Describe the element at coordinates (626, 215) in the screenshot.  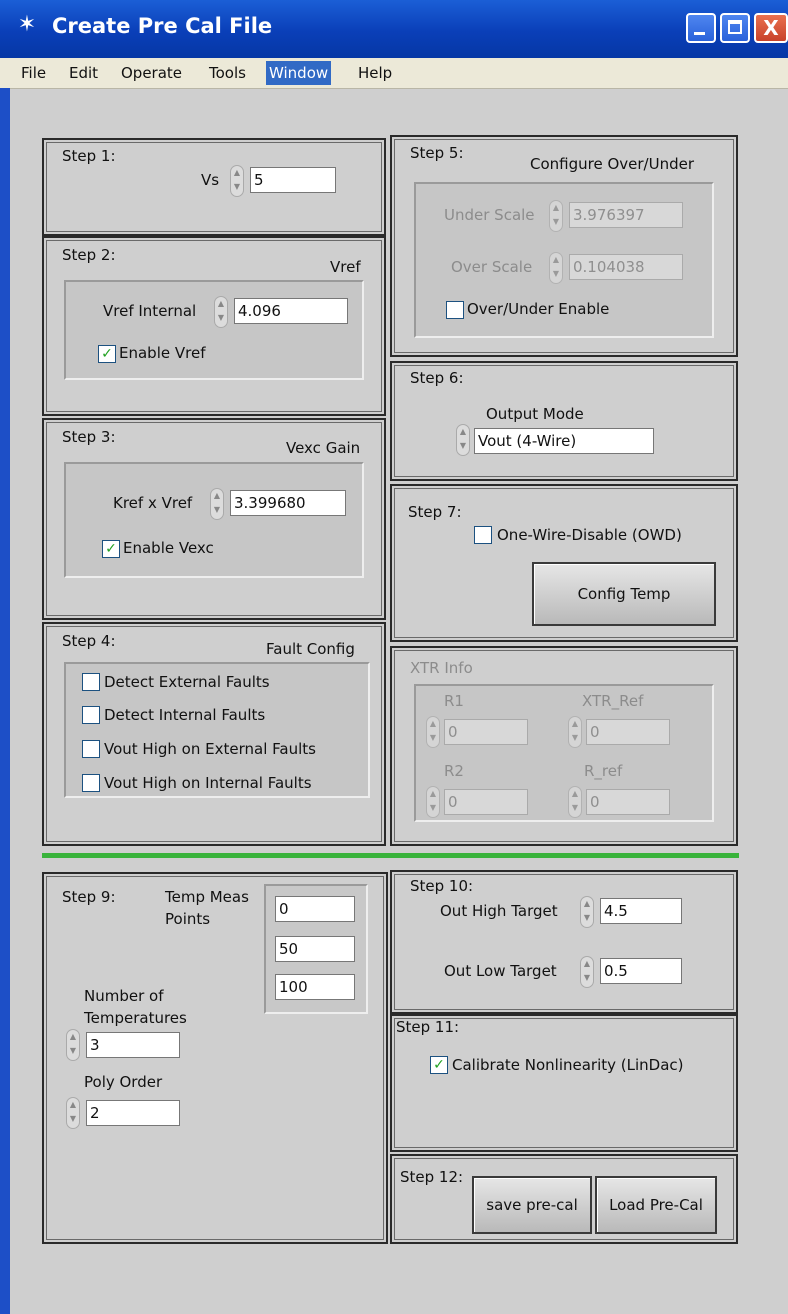
I see `under-scale-input: 3.976397` at that location.